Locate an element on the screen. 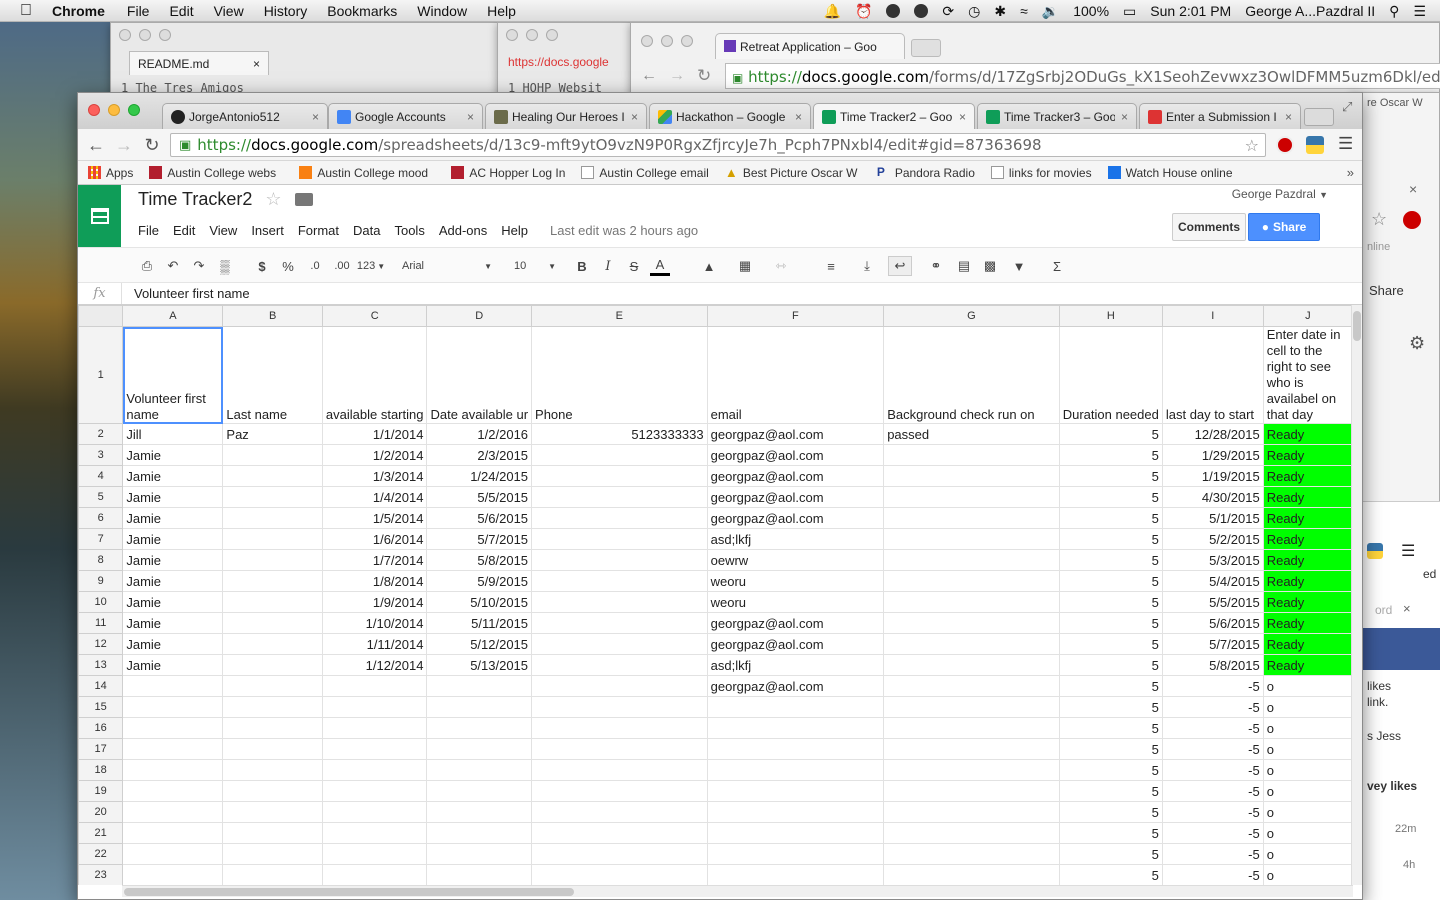 The width and height of the screenshot is (1440, 900). cell-f5: georgpaz@aol.com is located at coordinates (795, 497).